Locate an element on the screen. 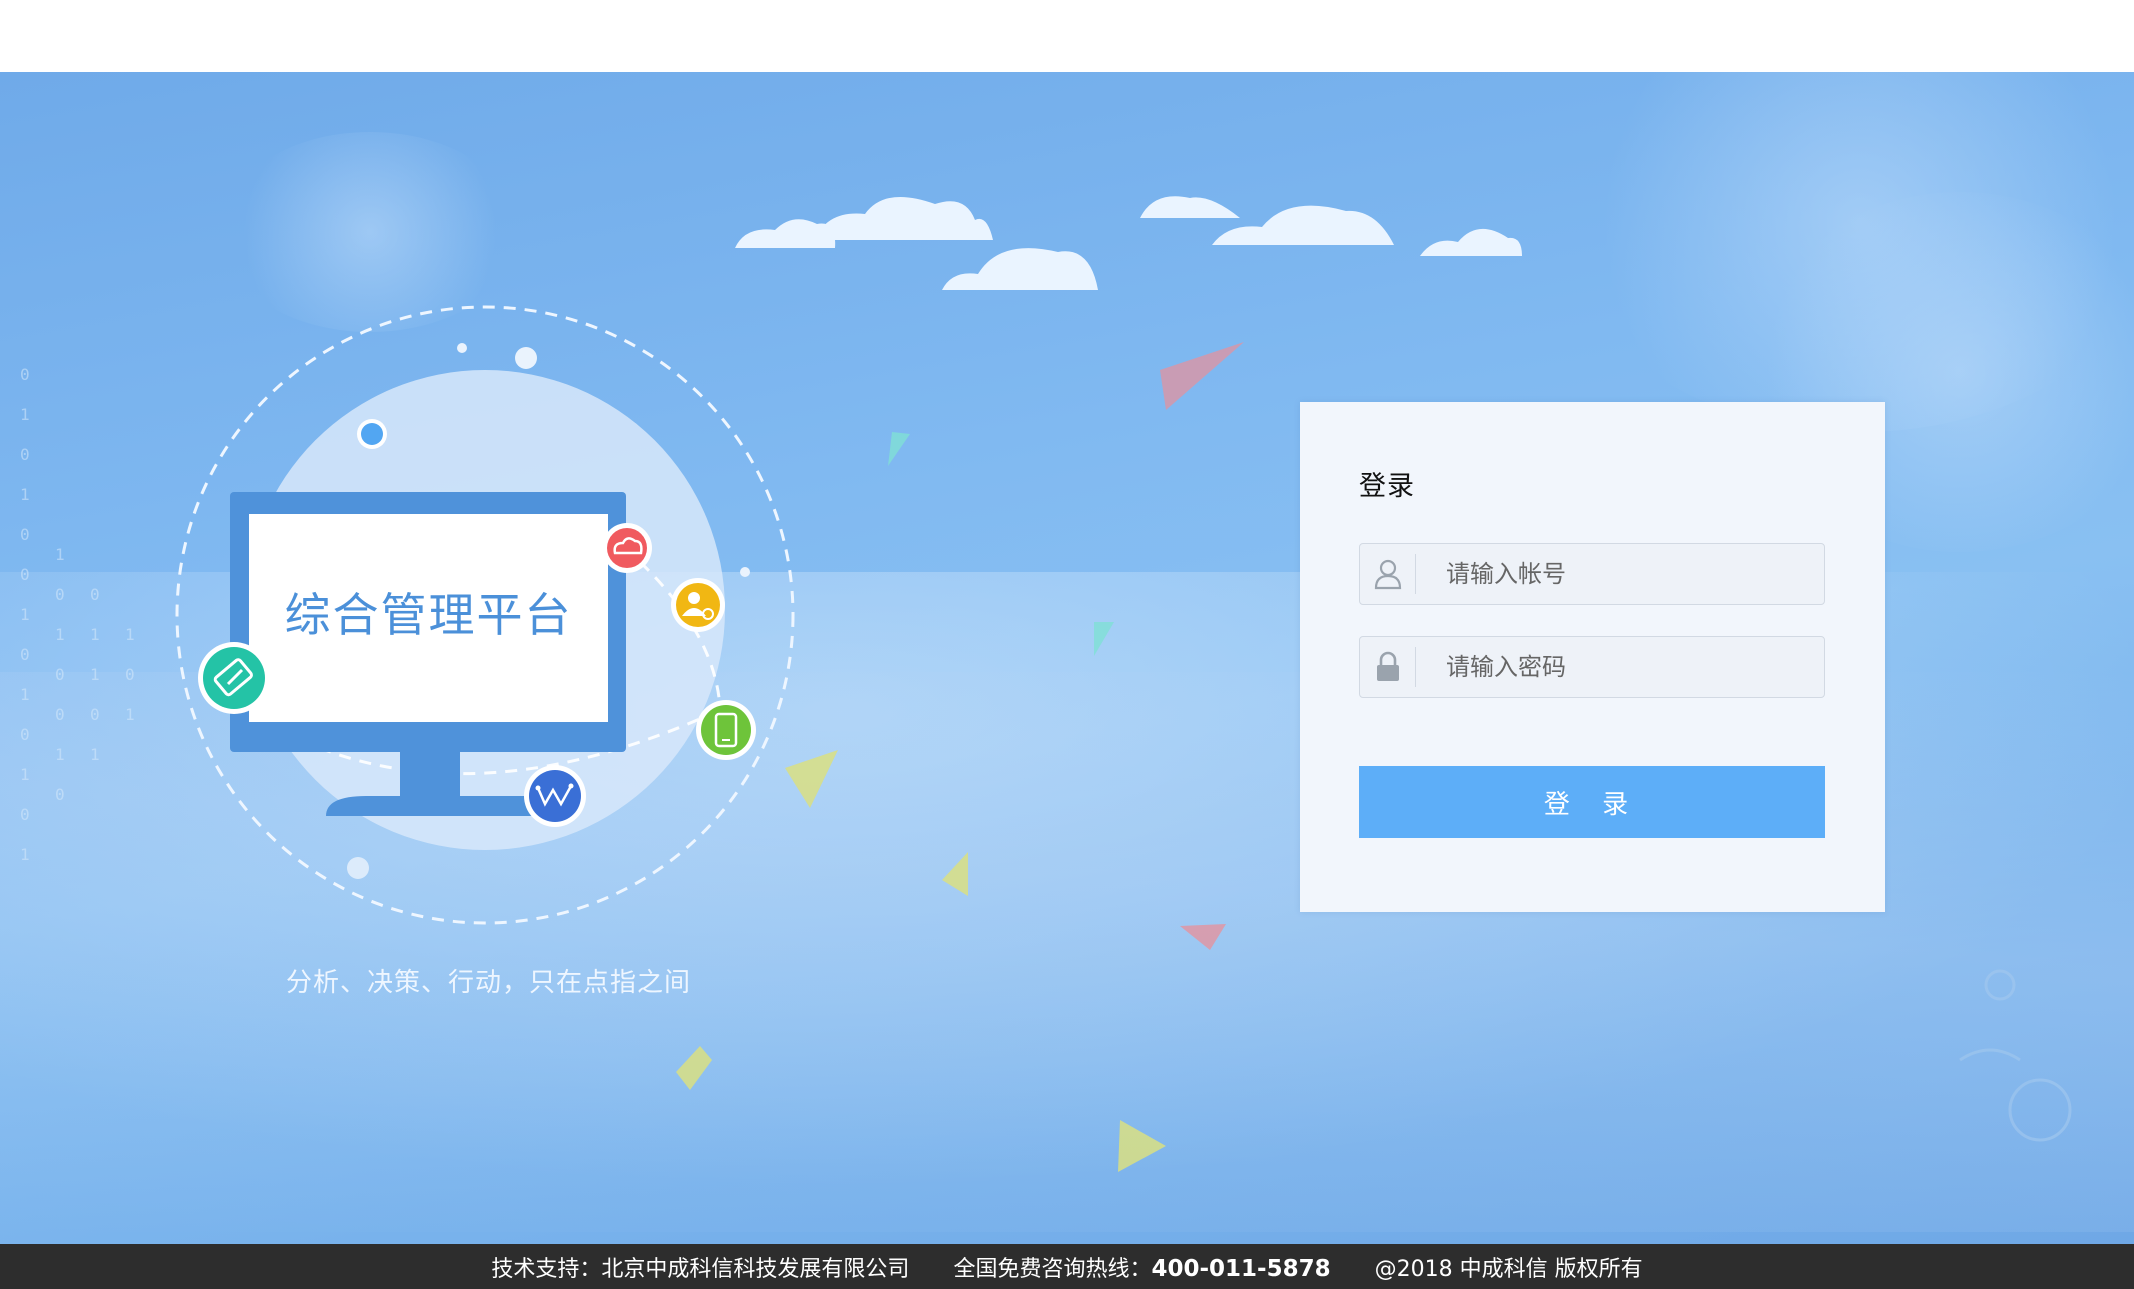 The width and height of the screenshot is (2134, 1289). footer-hotline: 全国免费咨询热线：400-011-5878 is located at coordinates (1141, 1267).